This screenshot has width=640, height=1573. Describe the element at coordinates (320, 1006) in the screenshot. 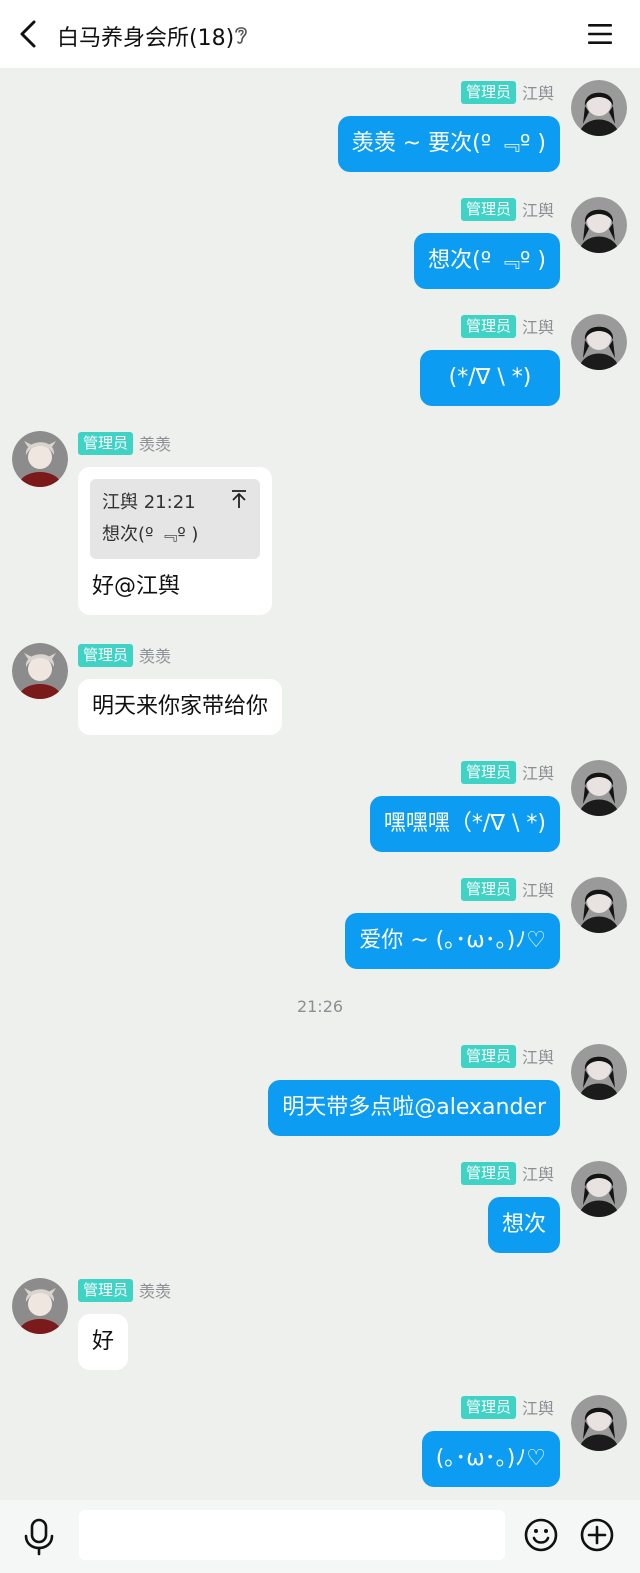

I see `time-divider: 21:26` at that location.